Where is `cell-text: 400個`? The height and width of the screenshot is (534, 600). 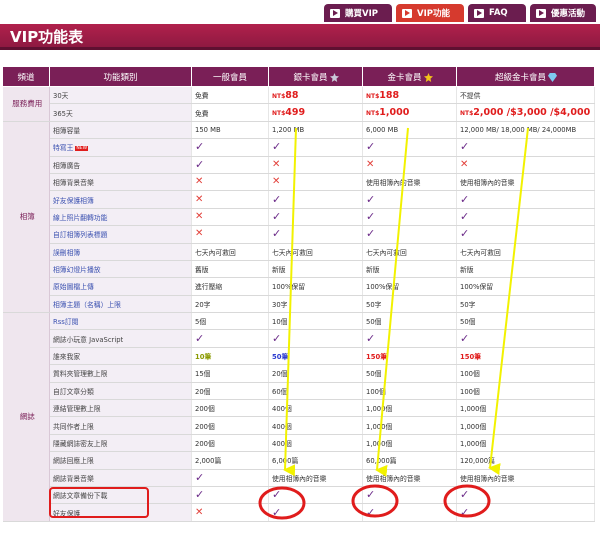 cell-text: 400個 is located at coordinates (282, 409).